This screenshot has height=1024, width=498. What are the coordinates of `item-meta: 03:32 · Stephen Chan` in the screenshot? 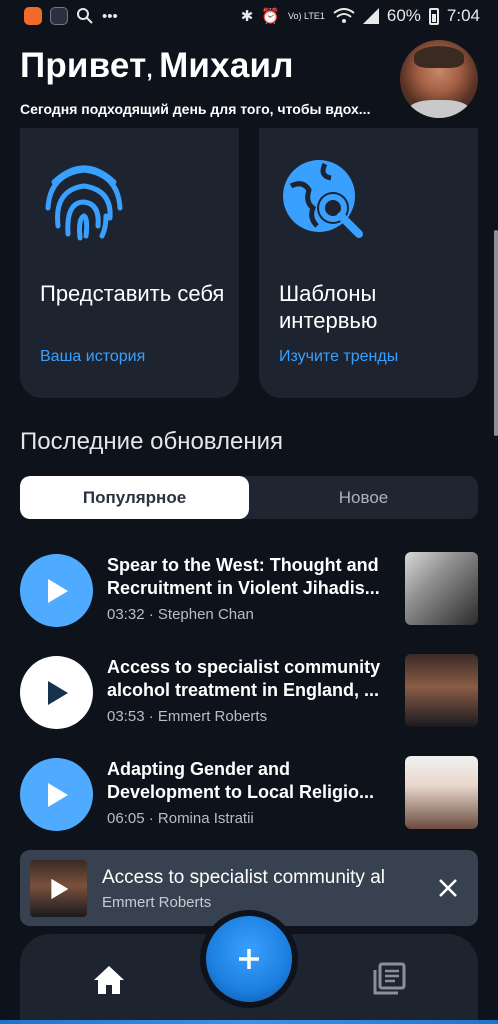 It's located at (180, 614).